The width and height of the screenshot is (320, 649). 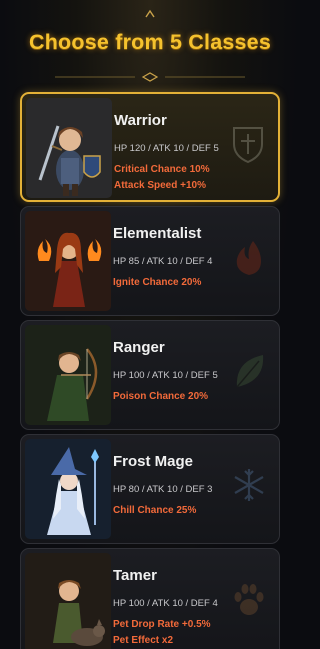 What do you see at coordinates (143, 640) in the screenshot?
I see `class-perk: Pet Effect x2` at bounding box center [143, 640].